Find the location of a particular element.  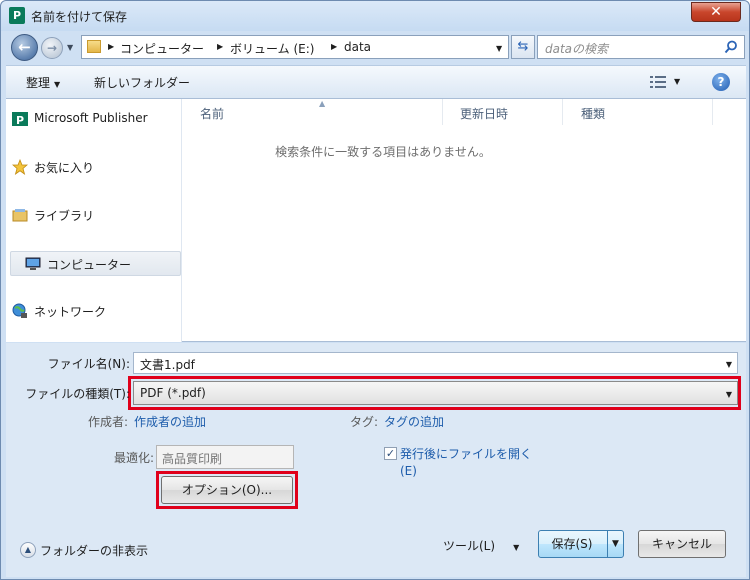

sidebar-item-label: お気に入り is located at coordinates (64, 168).